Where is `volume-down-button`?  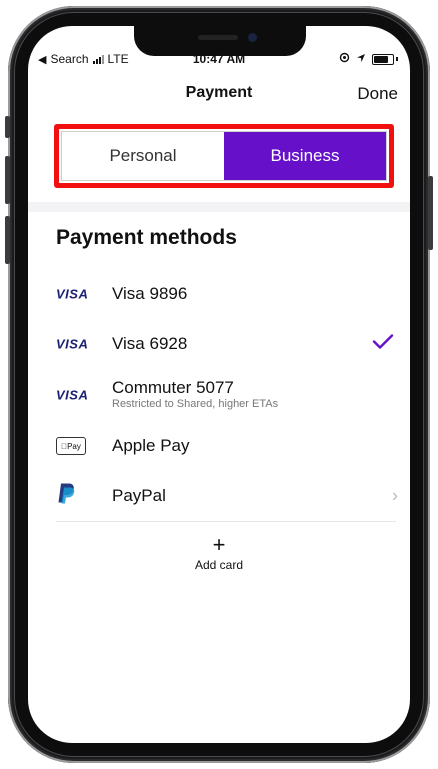 volume-down-button is located at coordinates (7, 240).